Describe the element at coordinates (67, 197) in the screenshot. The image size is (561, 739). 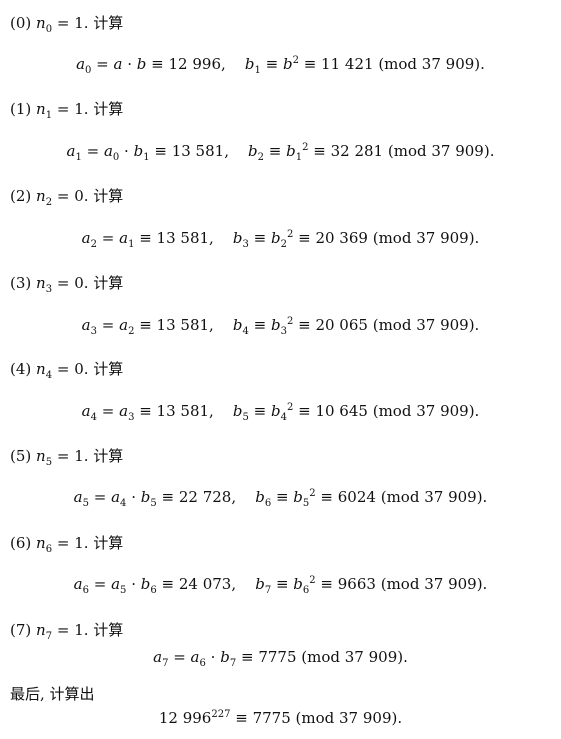
I see `step-2-heading: (2) n2 = 0. 计算` at that location.